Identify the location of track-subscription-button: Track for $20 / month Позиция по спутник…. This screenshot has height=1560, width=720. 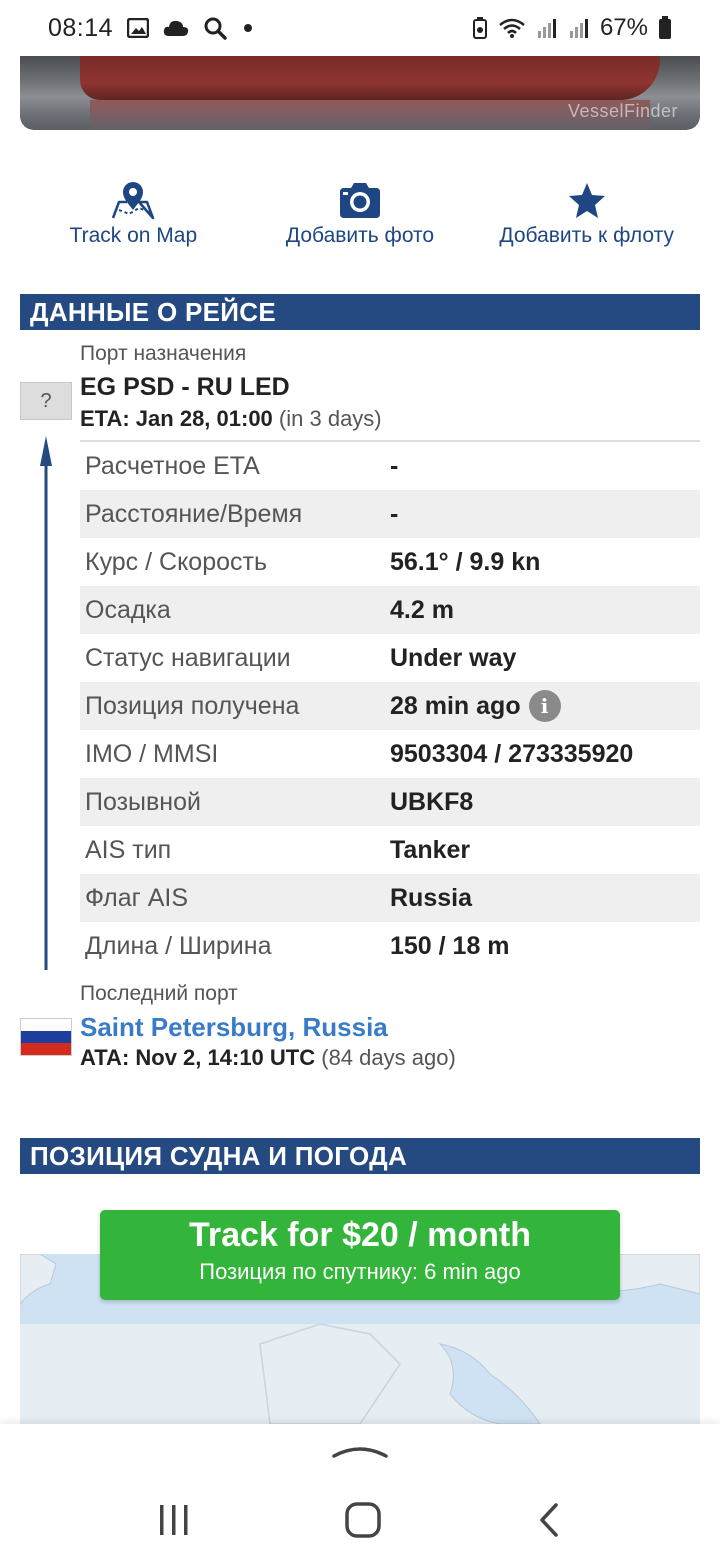
(360, 1255).